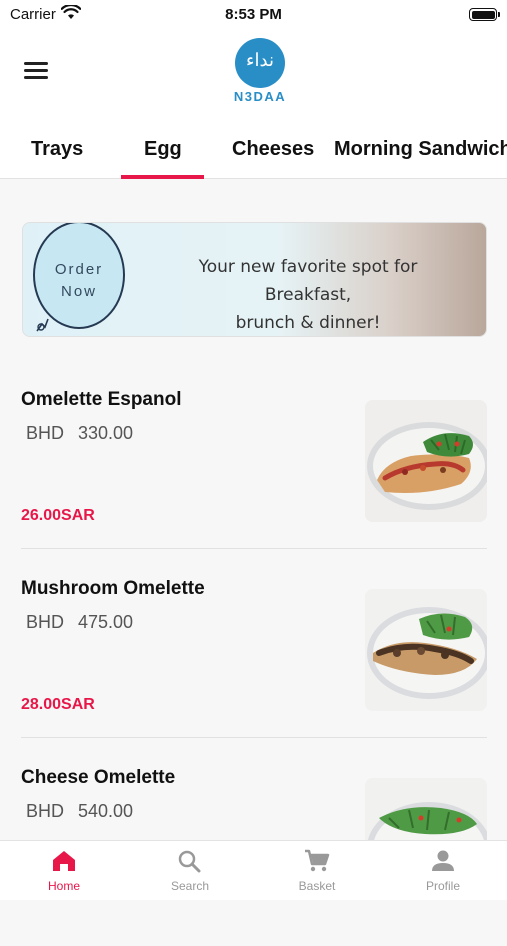  What do you see at coordinates (113, 588) in the screenshot?
I see `product-name: Mushroom Omelette` at bounding box center [113, 588].